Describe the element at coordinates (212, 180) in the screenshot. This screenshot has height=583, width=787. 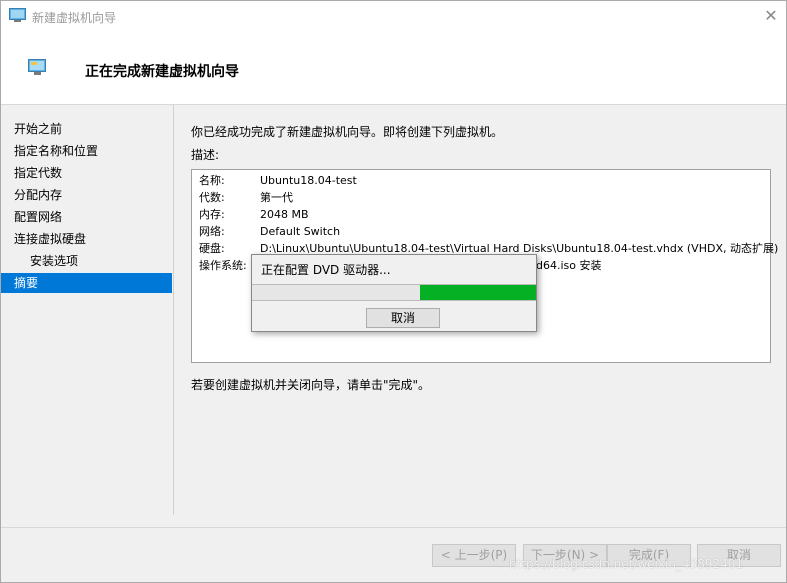
I see `summary-key: 名称:` at that location.